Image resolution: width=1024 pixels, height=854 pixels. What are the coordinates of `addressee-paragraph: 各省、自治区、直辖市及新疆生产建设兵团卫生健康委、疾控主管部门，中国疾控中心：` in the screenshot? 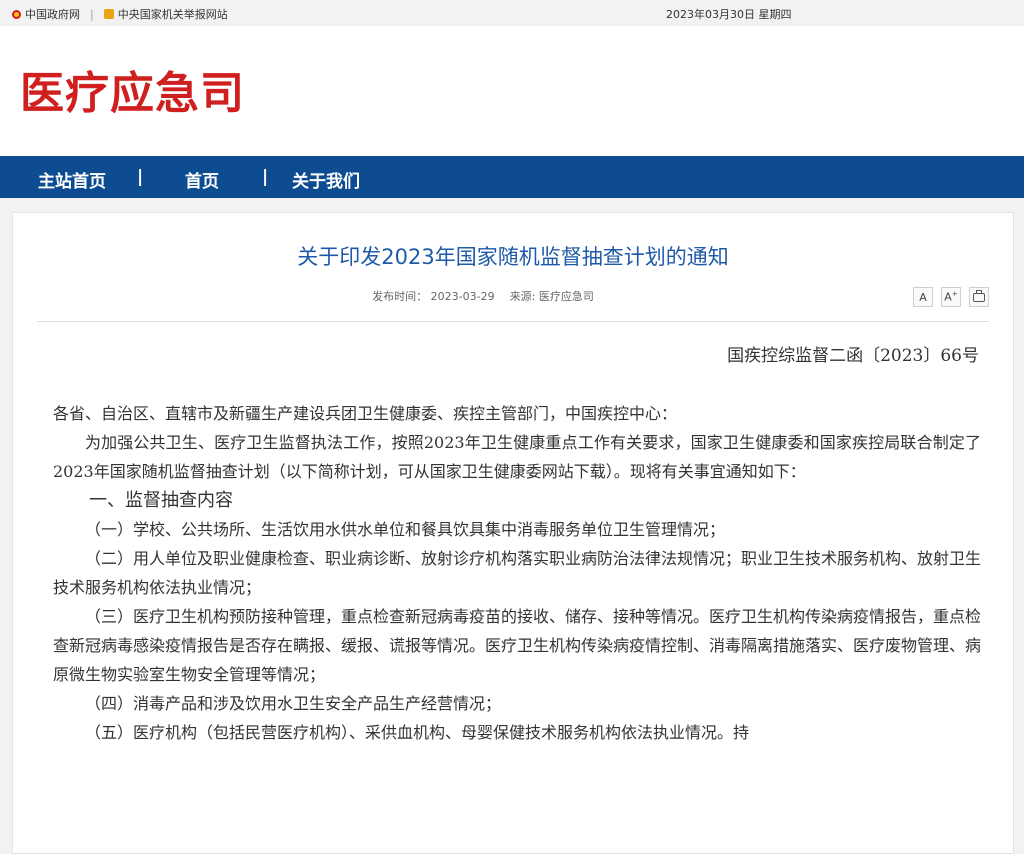 It's located at (365, 413).